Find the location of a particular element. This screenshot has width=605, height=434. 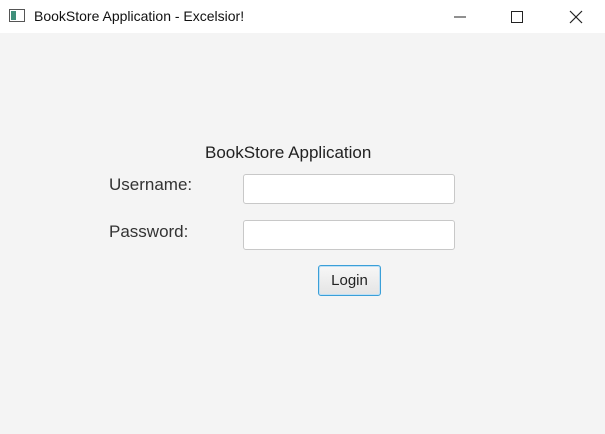

close-icon is located at coordinates (576, 16).